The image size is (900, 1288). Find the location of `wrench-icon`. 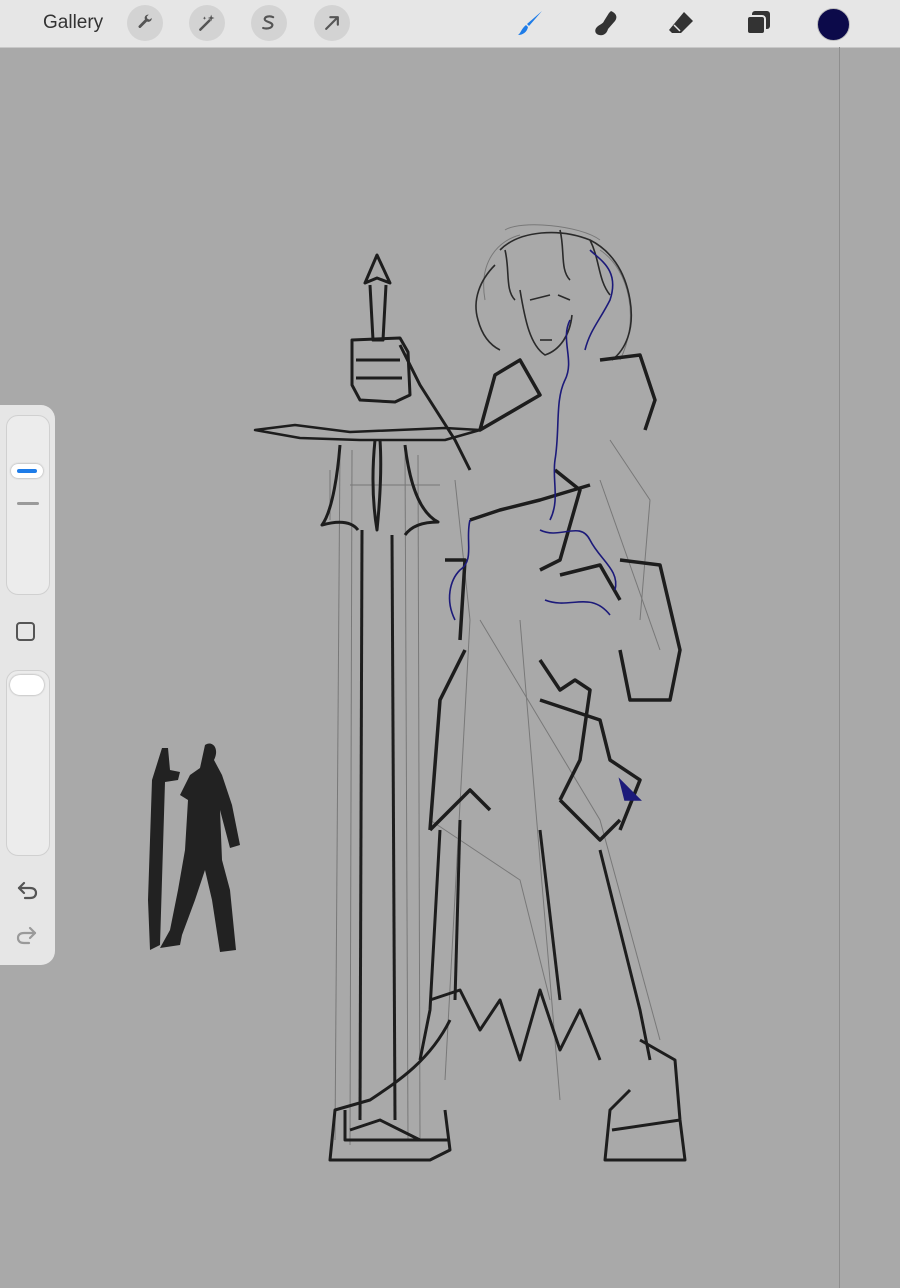

wrench-icon is located at coordinates (145, 21).